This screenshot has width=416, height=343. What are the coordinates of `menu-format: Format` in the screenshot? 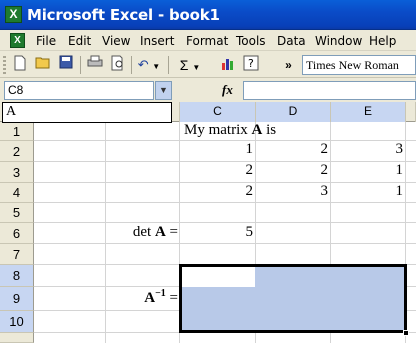 It's located at (207, 41).